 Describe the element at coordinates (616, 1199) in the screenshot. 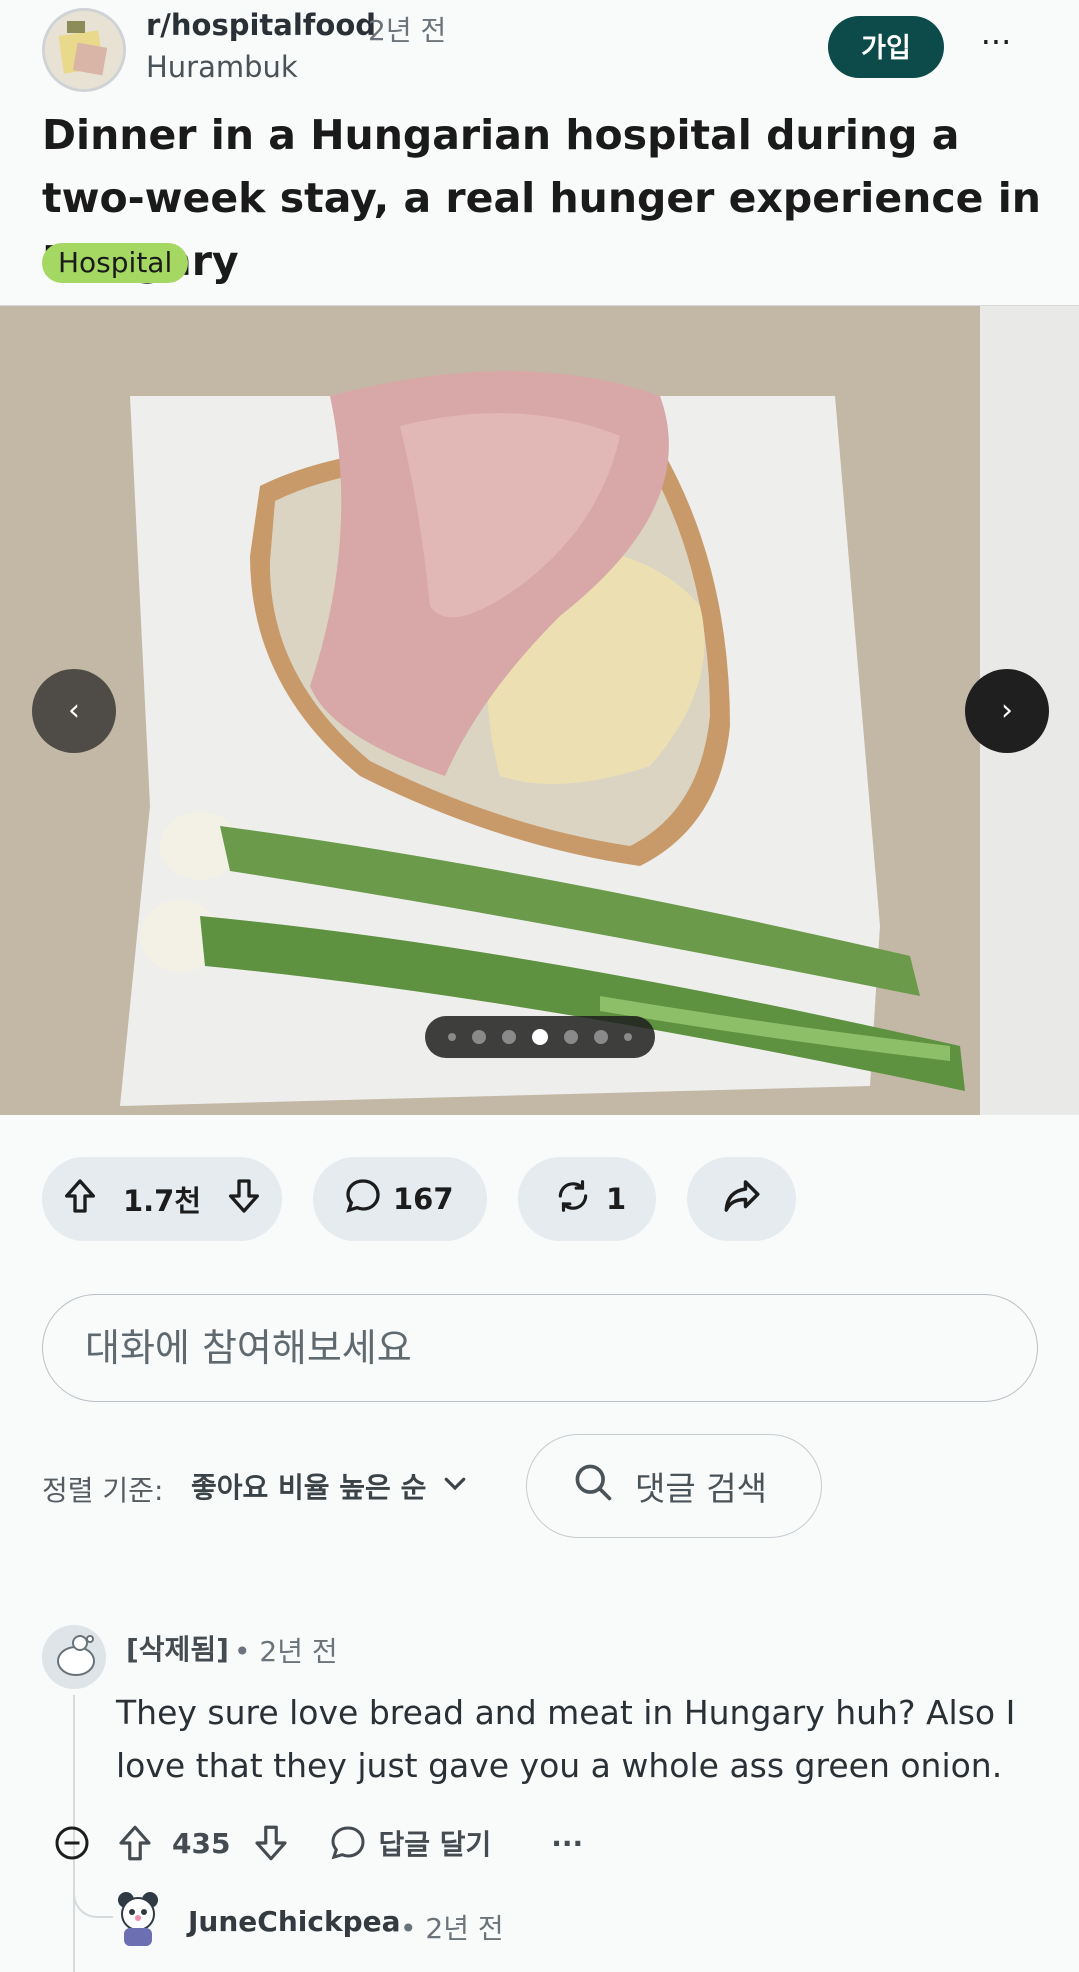

I see `repost-count: 1` at that location.